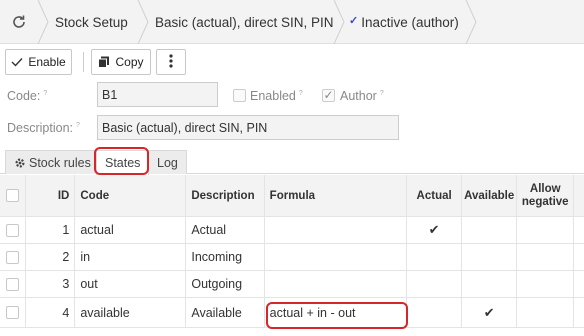  What do you see at coordinates (292, 161) in the screenshot?
I see `tab-bar: Stock rules States Log` at bounding box center [292, 161].